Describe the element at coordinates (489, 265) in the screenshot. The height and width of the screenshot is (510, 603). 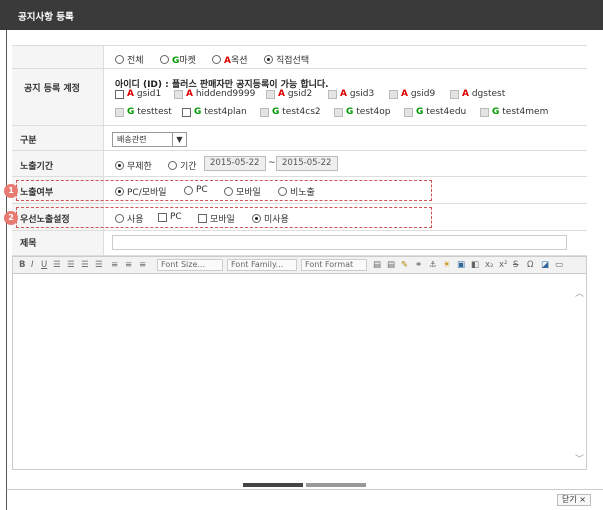
I see `subscript-icon: x₂` at that location.